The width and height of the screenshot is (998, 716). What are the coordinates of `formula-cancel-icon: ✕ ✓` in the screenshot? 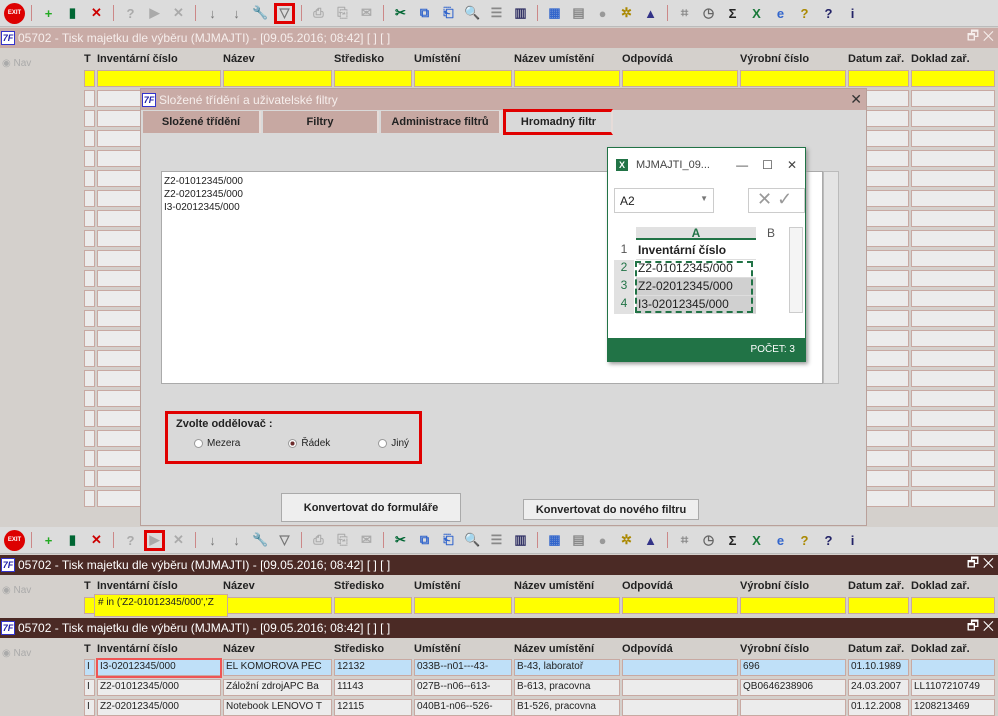 It's located at (776, 200).